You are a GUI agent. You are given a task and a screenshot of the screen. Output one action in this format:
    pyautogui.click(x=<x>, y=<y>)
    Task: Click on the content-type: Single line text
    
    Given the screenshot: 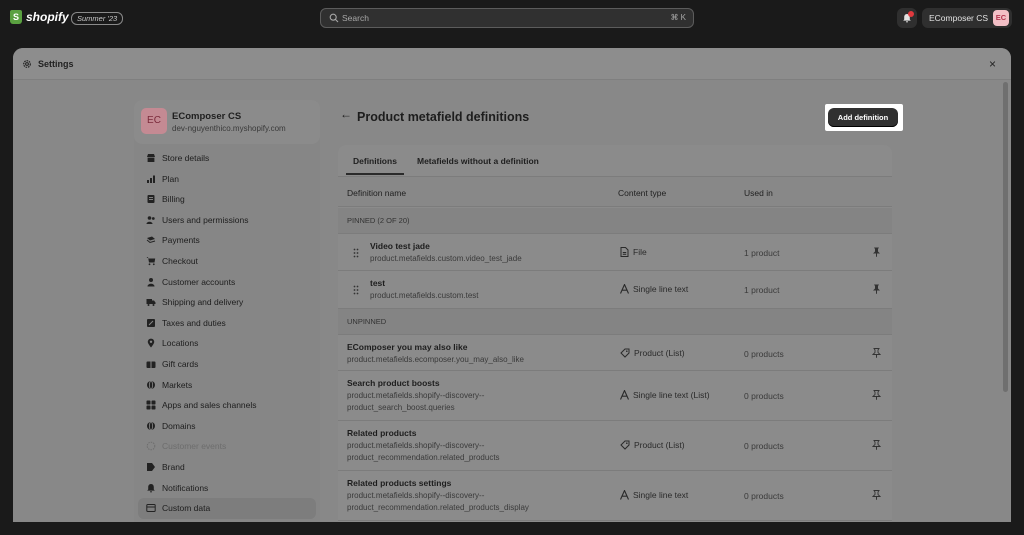 What is the action you would take?
    pyautogui.click(x=654, y=289)
    